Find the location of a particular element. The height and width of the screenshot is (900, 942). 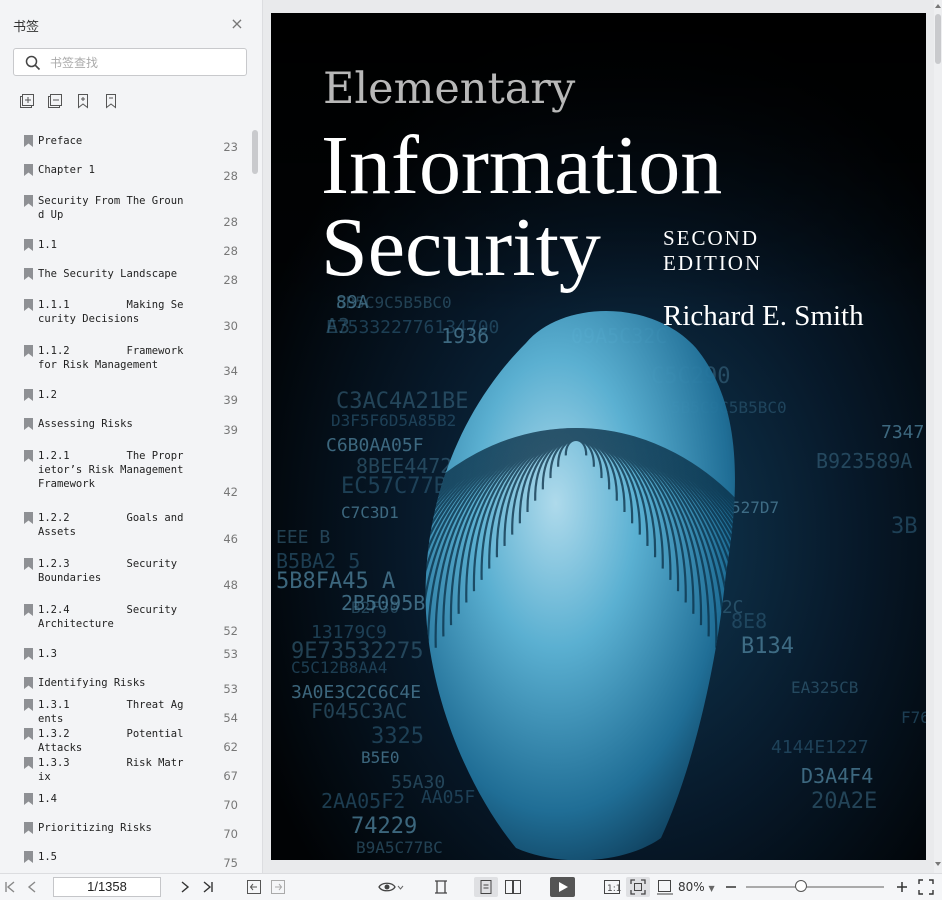

cover-code-text: 8E8 is located at coordinates (749, 621).